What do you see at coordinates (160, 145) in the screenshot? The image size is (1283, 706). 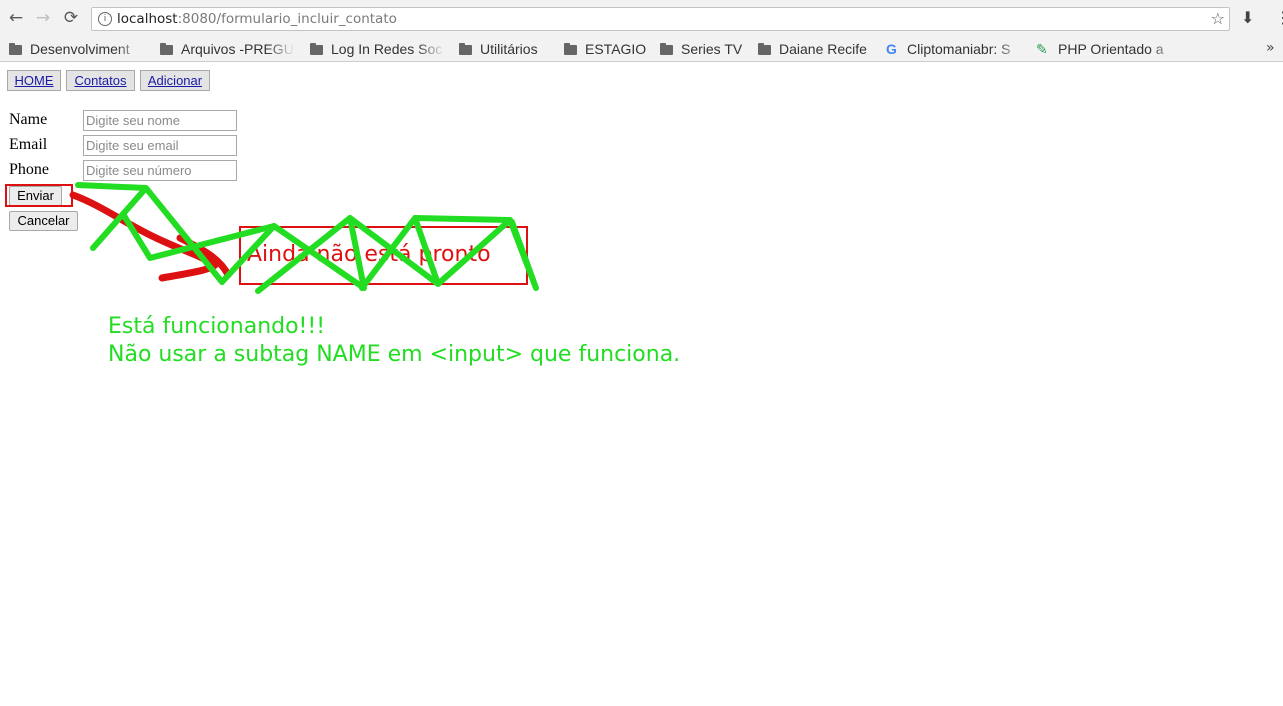 I see `email-field` at bounding box center [160, 145].